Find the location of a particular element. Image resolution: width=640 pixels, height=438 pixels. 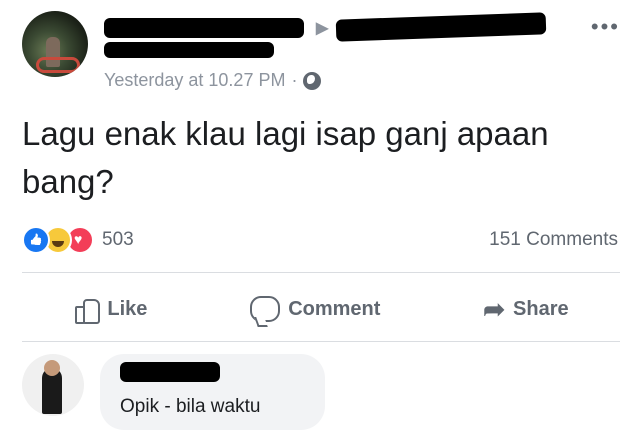

group-name-redaction is located at coordinates (441, 27).